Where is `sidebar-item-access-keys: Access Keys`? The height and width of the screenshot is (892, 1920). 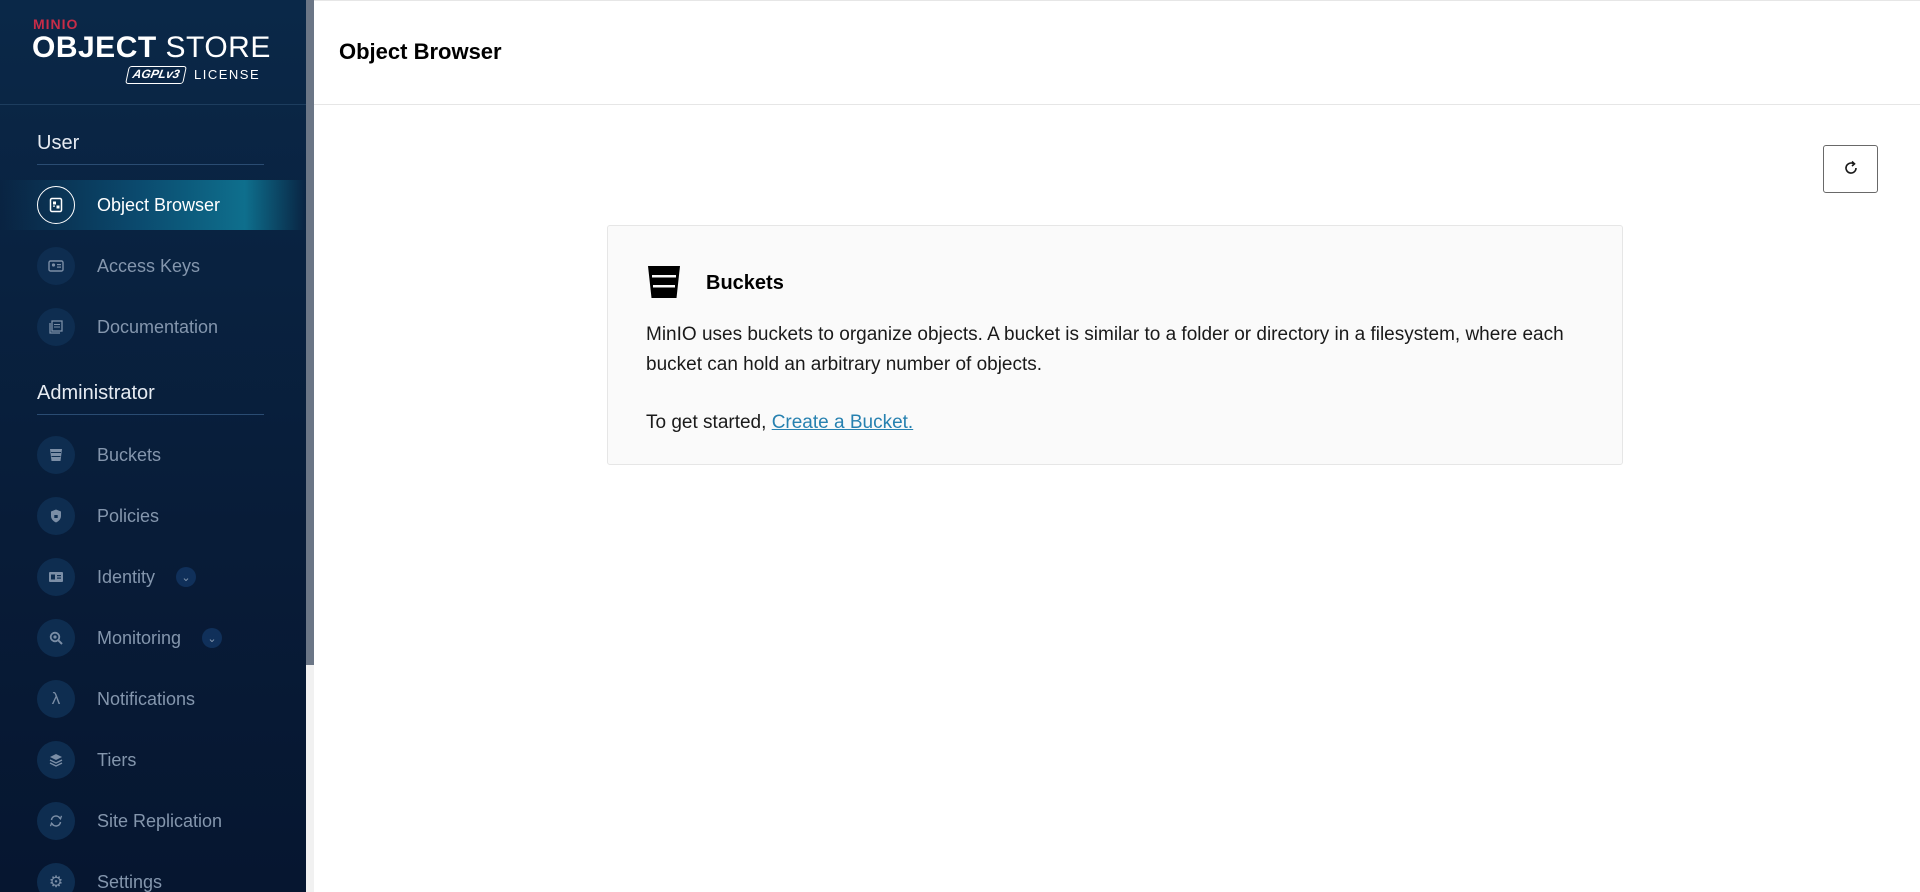
sidebar-item-access-keys: Access Keys is located at coordinates (153, 266).